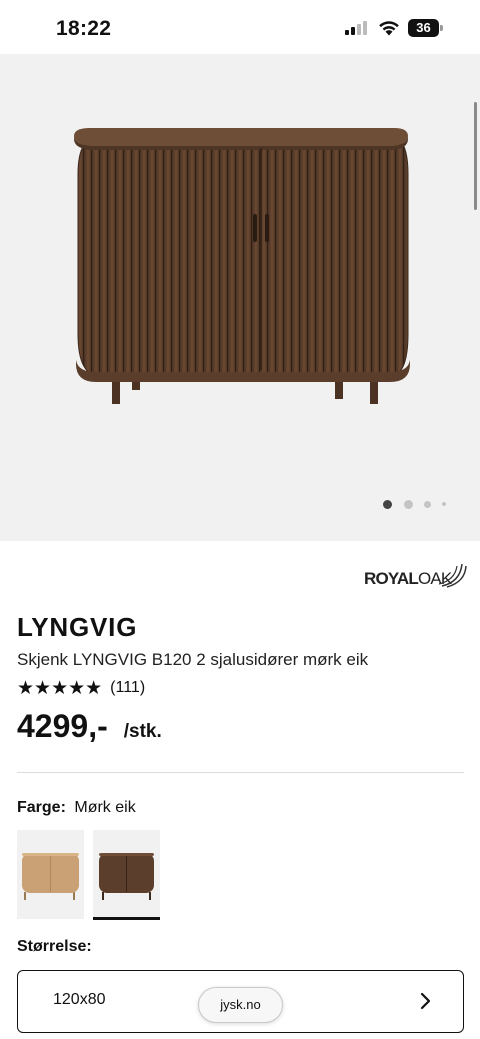  I want to click on status-bar: 18:22 36, so click(240, 27).